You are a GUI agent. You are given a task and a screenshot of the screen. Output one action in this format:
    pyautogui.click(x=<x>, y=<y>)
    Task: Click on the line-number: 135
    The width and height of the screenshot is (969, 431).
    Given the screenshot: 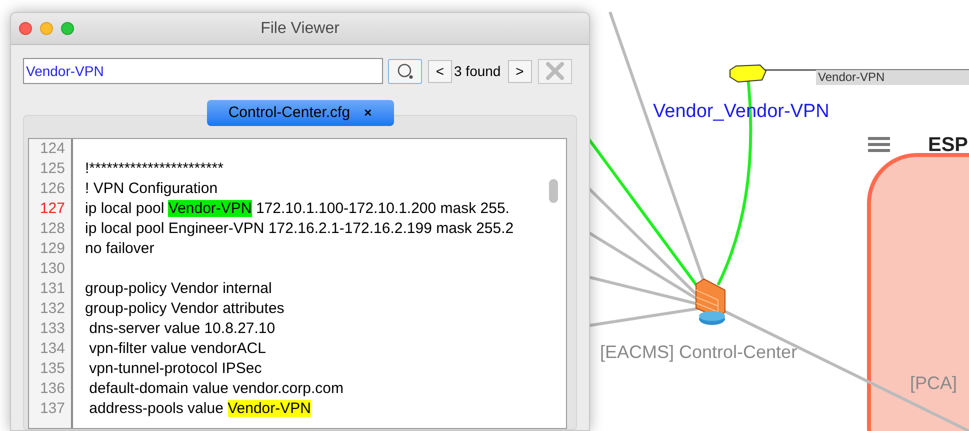 What is the action you would take?
    pyautogui.click(x=52, y=369)
    